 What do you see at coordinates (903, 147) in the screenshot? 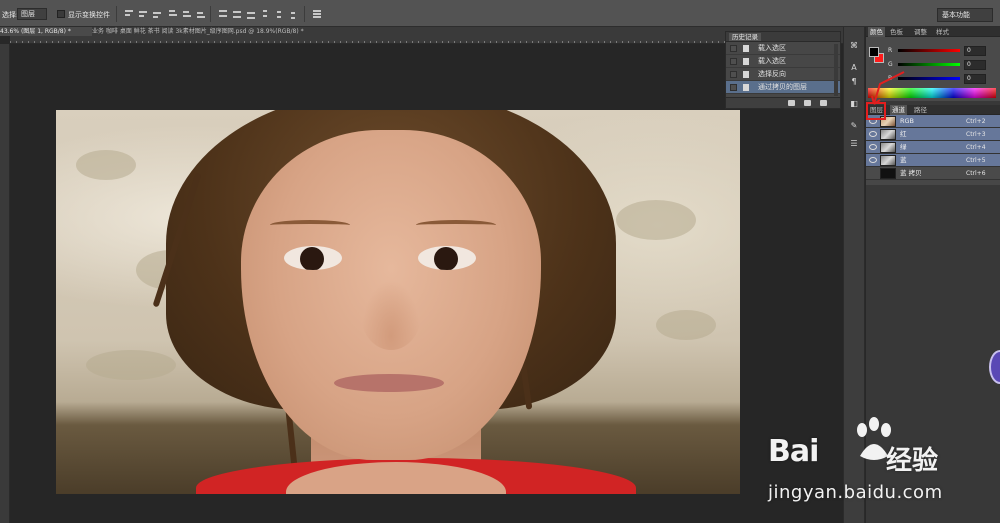
I see `channel-name: 绿` at bounding box center [903, 147].